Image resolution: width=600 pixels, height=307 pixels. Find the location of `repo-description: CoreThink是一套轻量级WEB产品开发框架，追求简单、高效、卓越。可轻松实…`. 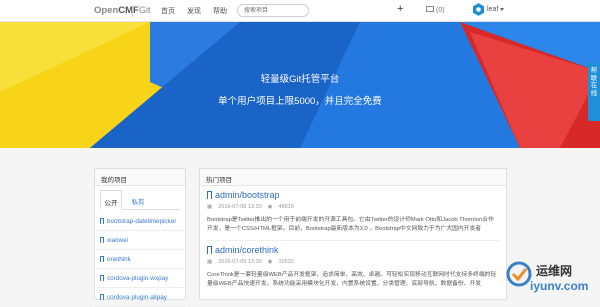

repo-description: CoreThink是一套轻量级WEB产品开发框架，追求简单、高效、卓越。可轻松实… is located at coordinates (352, 279).